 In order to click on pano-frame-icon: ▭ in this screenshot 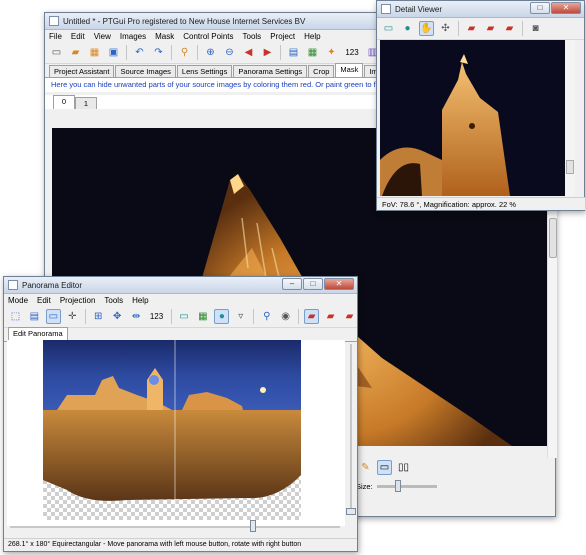, I will do `click(184, 316)`.